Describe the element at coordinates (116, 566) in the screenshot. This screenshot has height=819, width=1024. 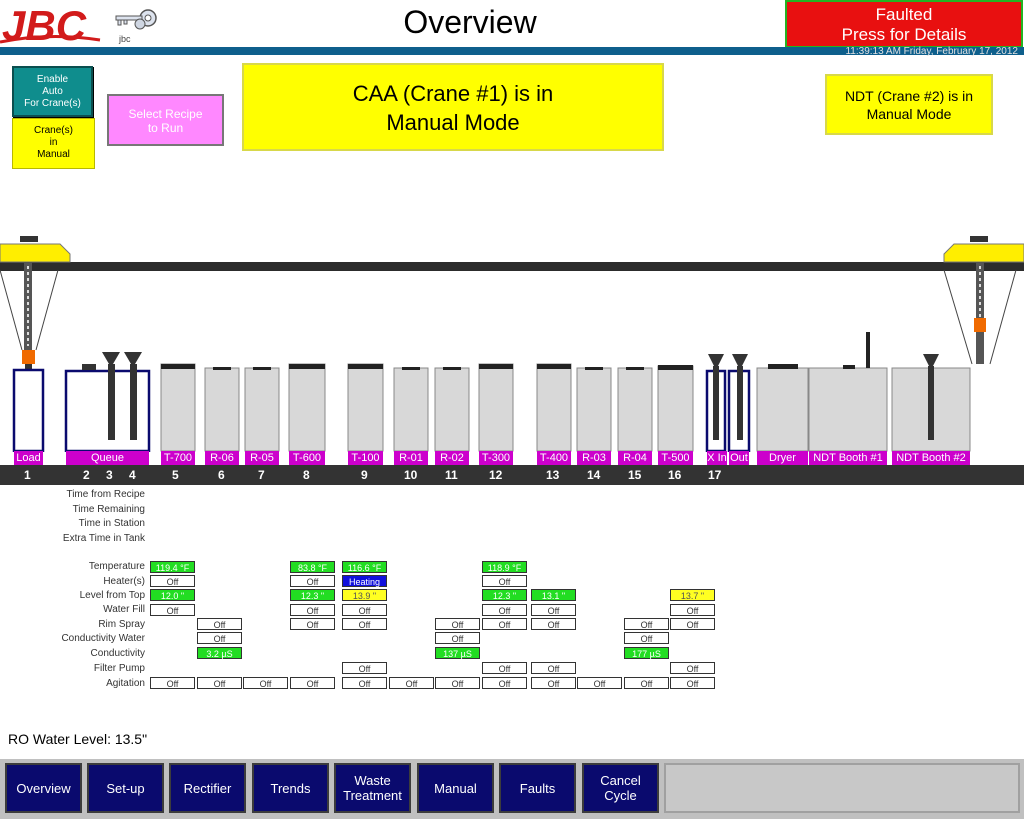
I see `temperature-label: Temperature` at that location.